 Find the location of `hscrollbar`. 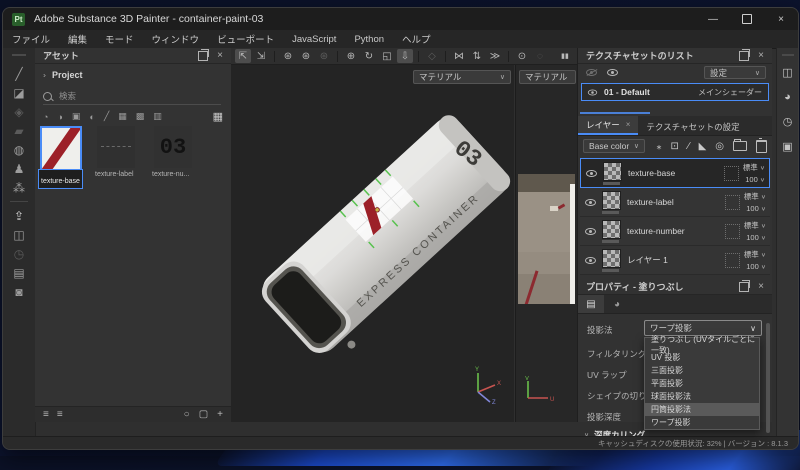

hscrollbar is located at coordinates (615, 113).